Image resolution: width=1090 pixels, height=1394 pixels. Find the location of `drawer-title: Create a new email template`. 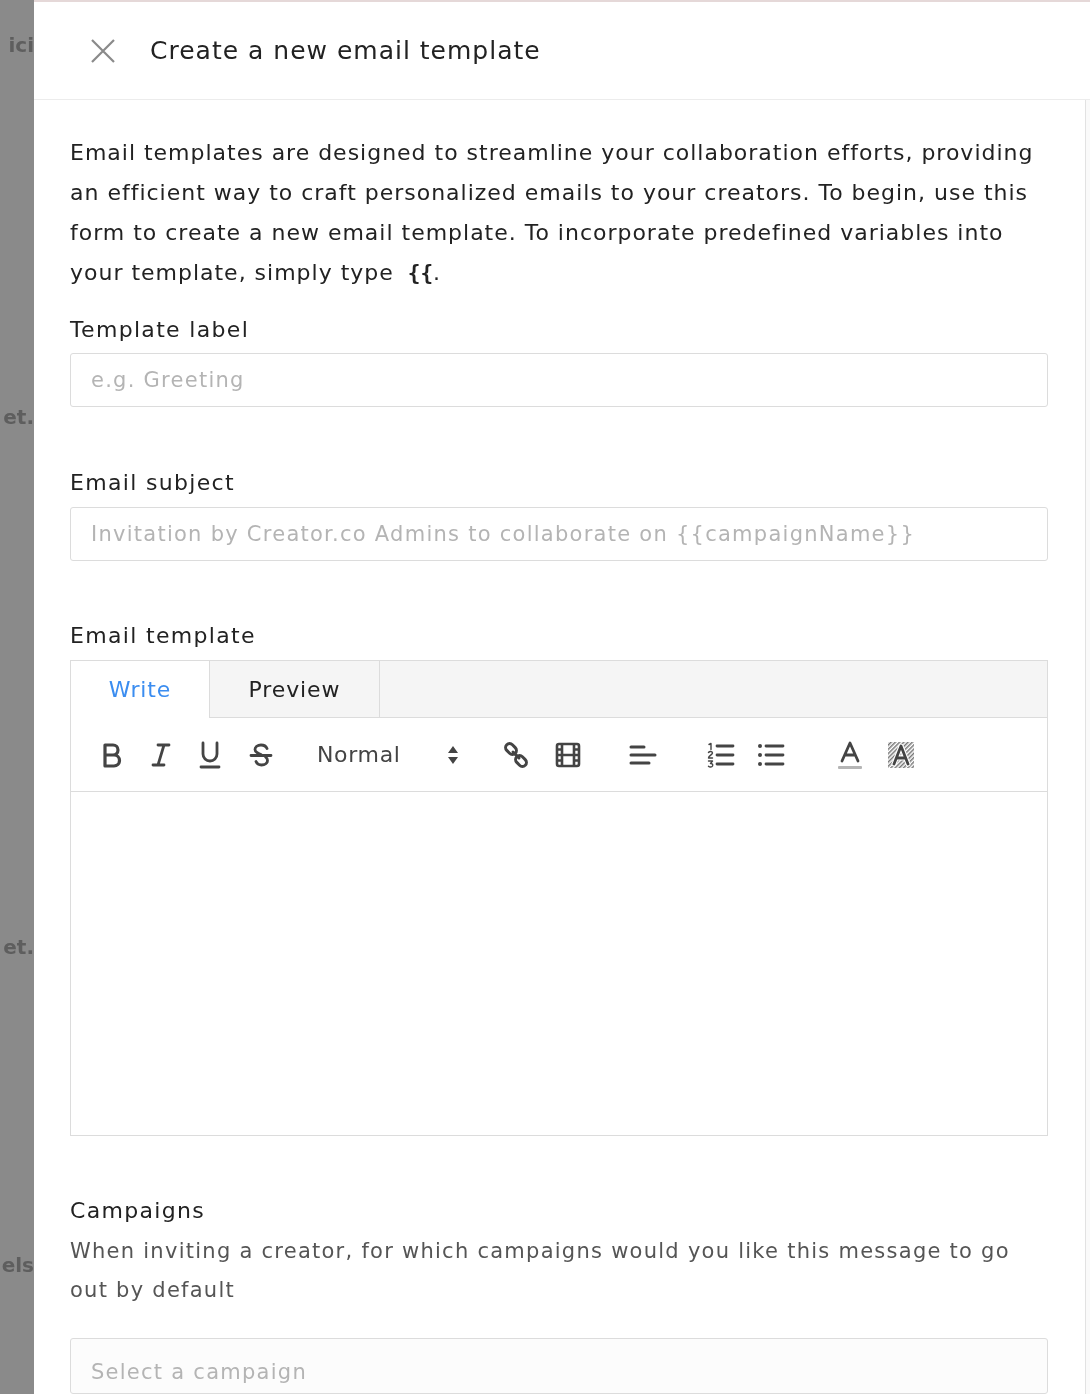

drawer-title: Create a new email template is located at coordinates (345, 50).